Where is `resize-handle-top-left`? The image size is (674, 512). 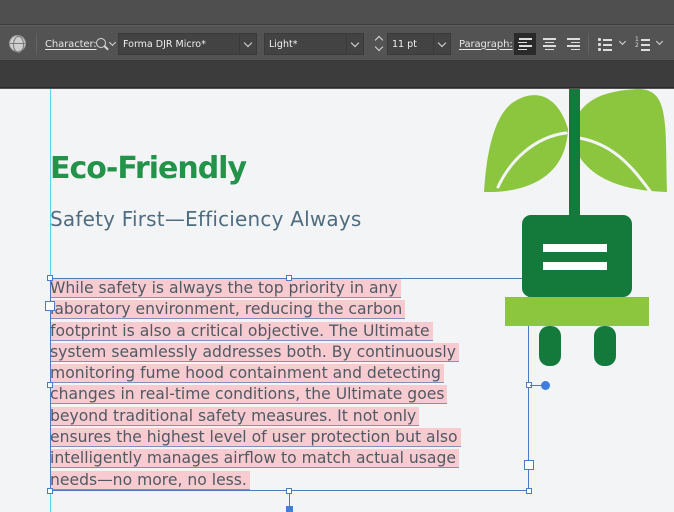 resize-handle-top-left is located at coordinates (50, 278).